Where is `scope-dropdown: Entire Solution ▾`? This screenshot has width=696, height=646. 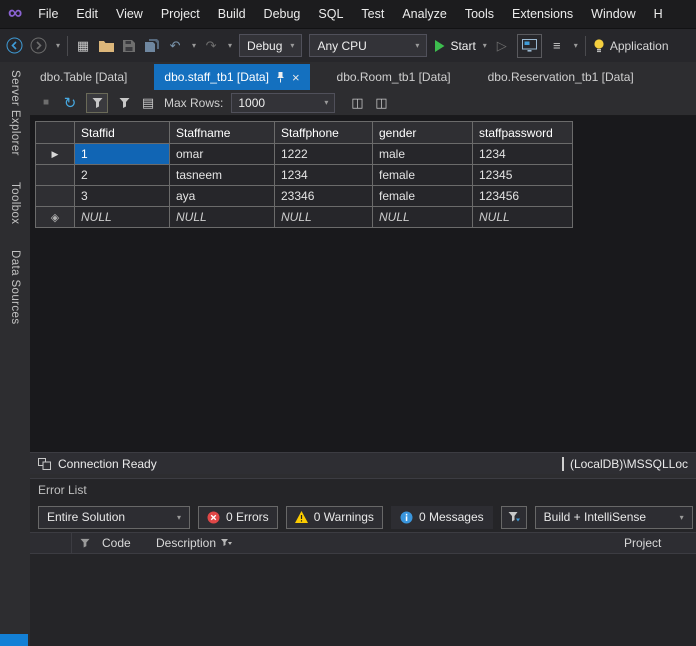
scope-dropdown: Entire Solution ▾ is located at coordinates (114, 517).